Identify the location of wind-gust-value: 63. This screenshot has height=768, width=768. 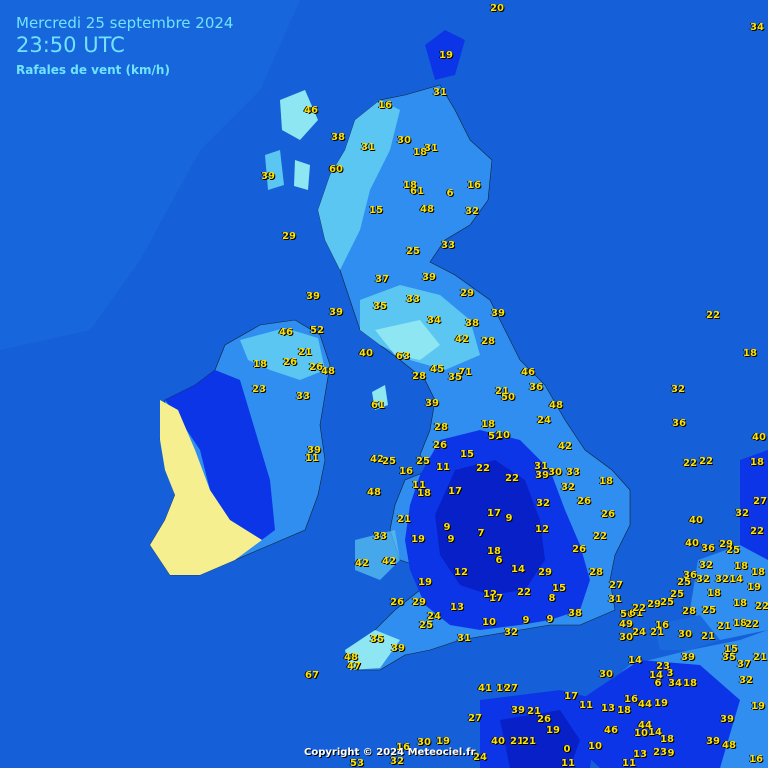
(403, 356).